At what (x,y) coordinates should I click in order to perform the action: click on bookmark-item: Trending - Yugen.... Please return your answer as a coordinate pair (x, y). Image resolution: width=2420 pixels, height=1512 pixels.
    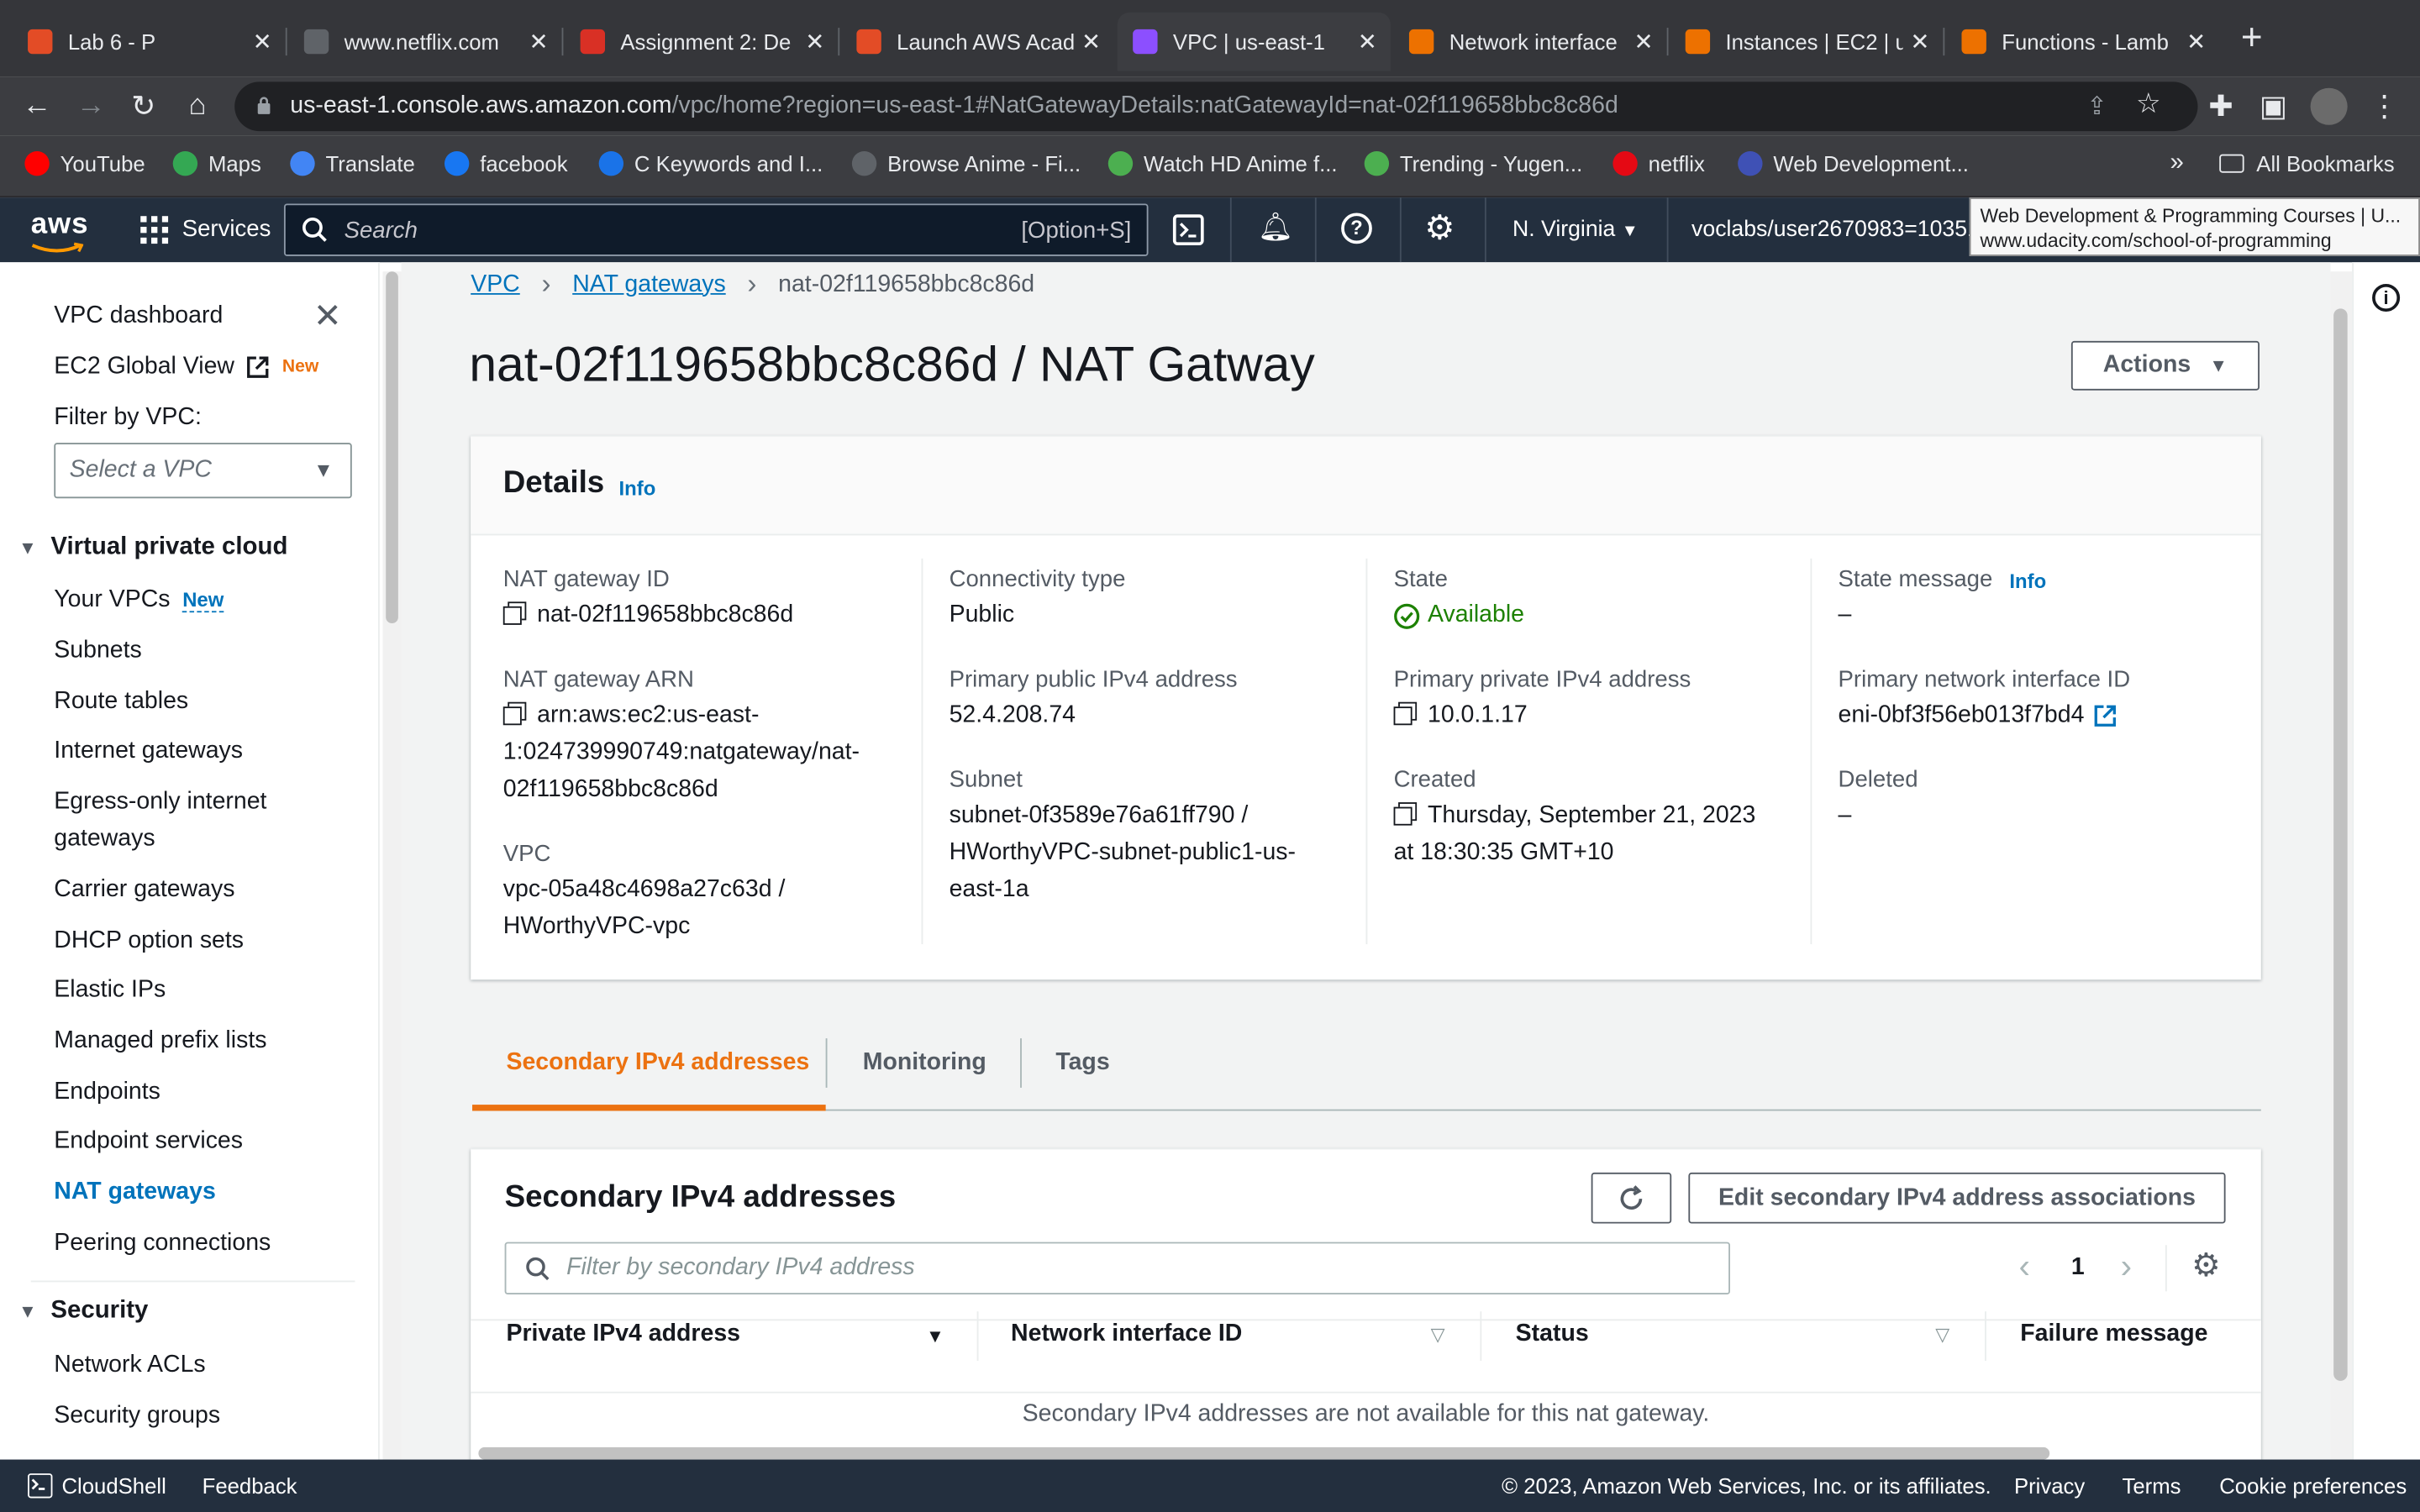
    Looking at the image, I should click on (1473, 163).